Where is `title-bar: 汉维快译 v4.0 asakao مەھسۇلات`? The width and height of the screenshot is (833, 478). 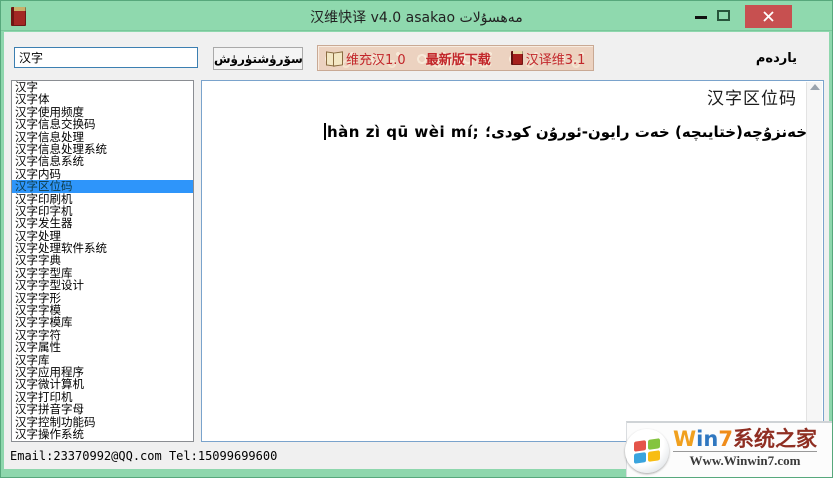 title-bar: 汉维快译 v4.0 asakao مەھسۇلات is located at coordinates (416, 16).